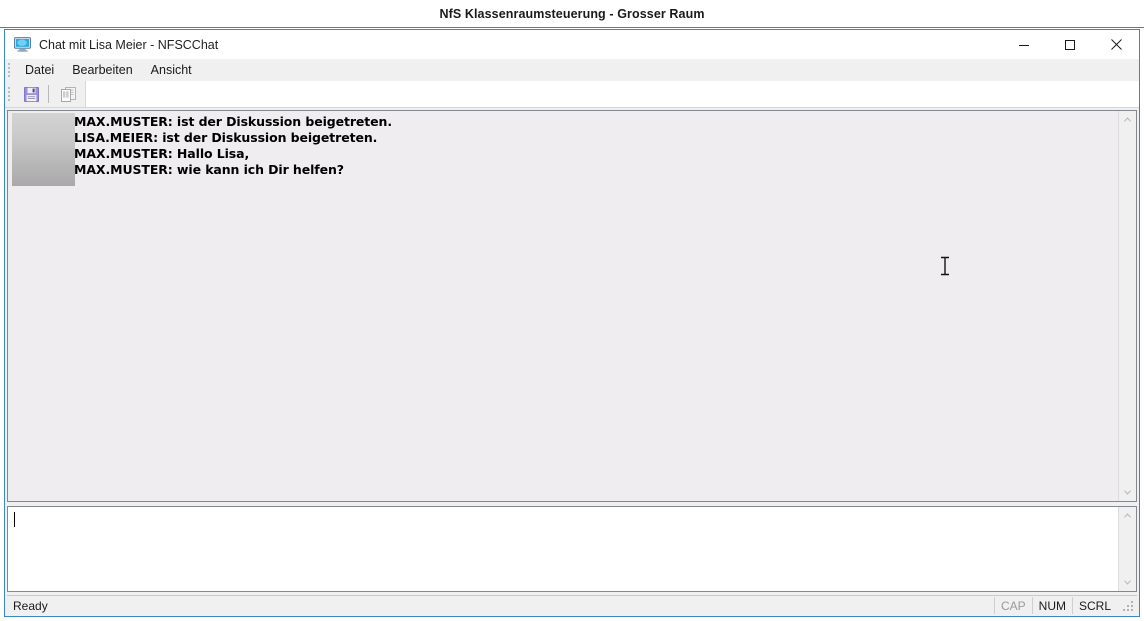 This screenshot has width=1144, height=621. I want to click on input-scroll-track, so click(1127, 549).